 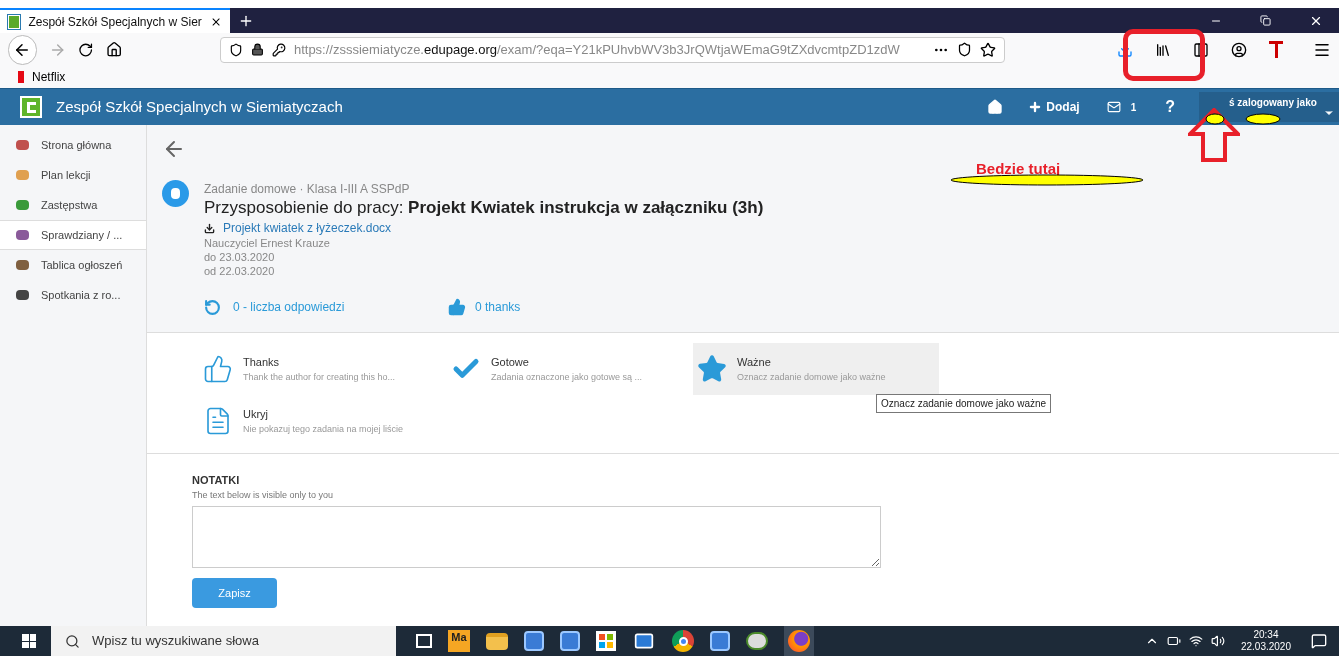 I want to click on wifi-icon, so click(x=1195, y=641).